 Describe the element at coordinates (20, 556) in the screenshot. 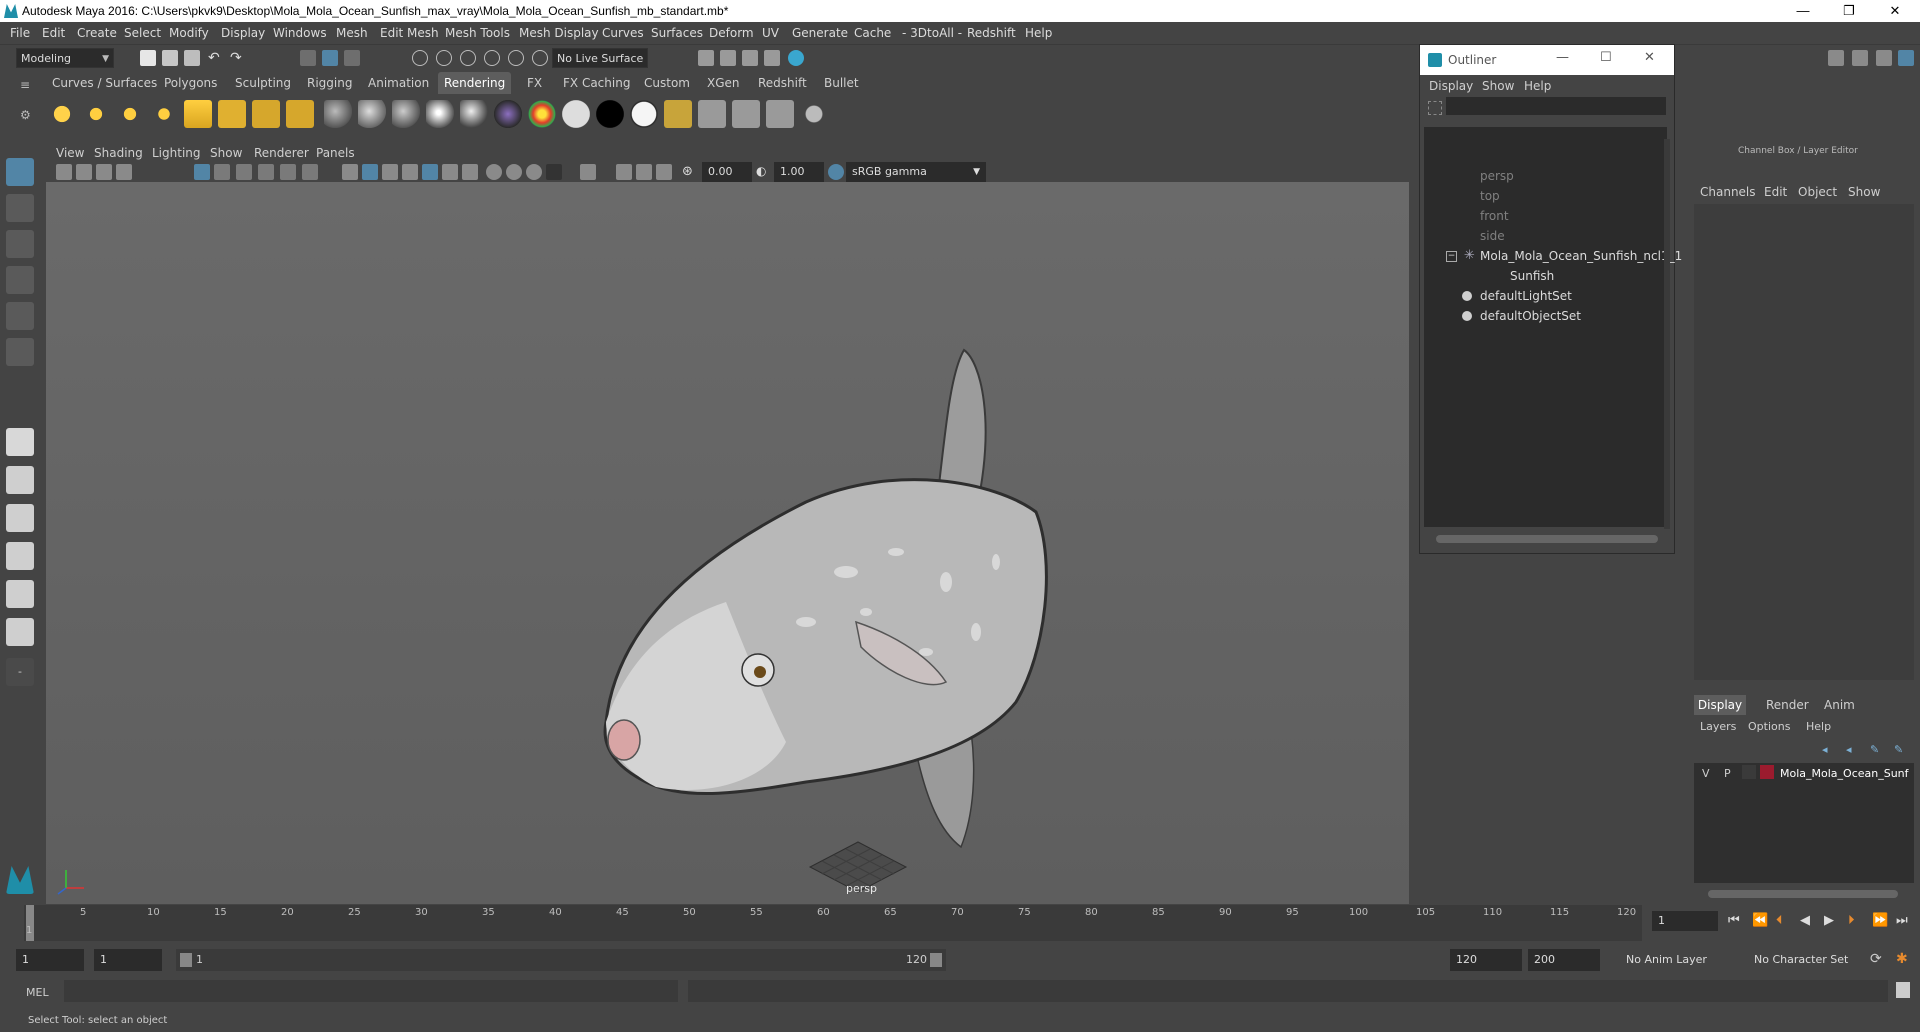

I see `persp-graph-layout-icon` at that location.